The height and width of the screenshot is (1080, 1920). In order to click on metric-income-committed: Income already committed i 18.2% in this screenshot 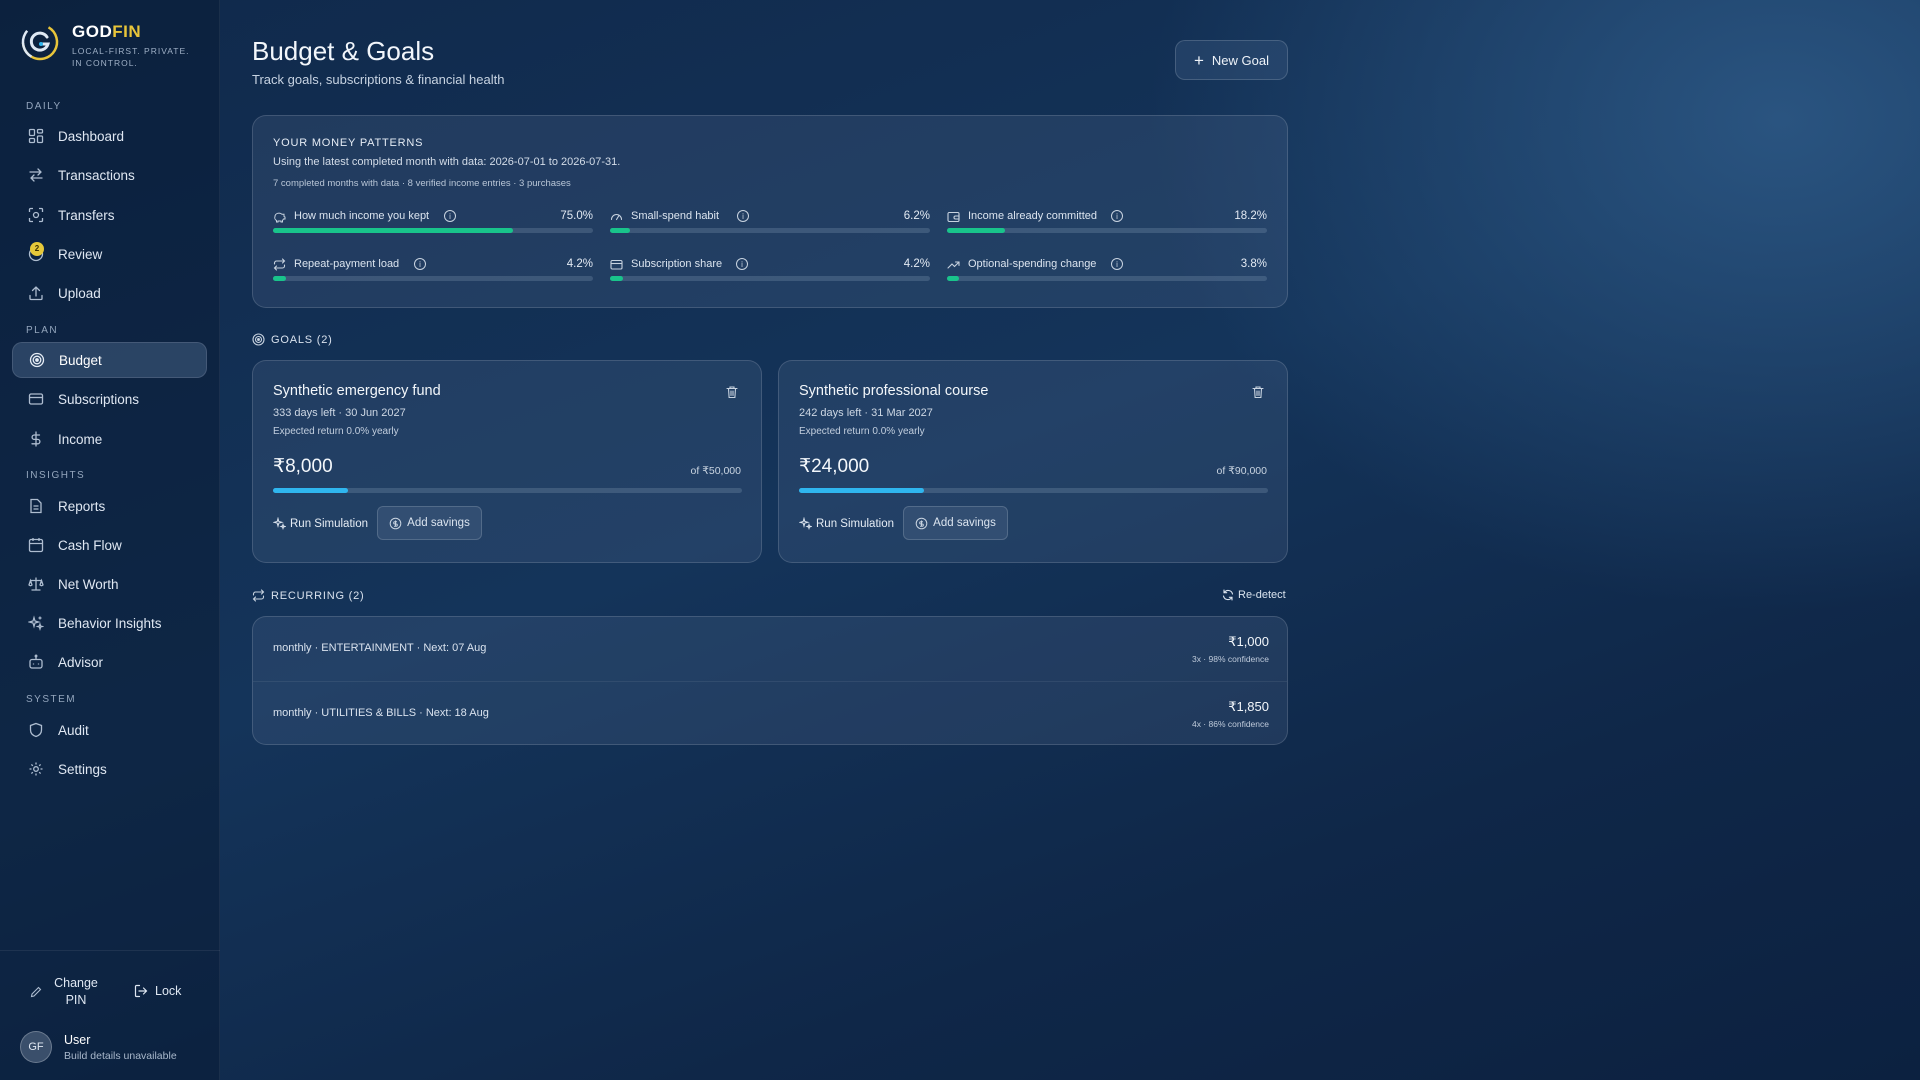, I will do `click(1107, 225)`.